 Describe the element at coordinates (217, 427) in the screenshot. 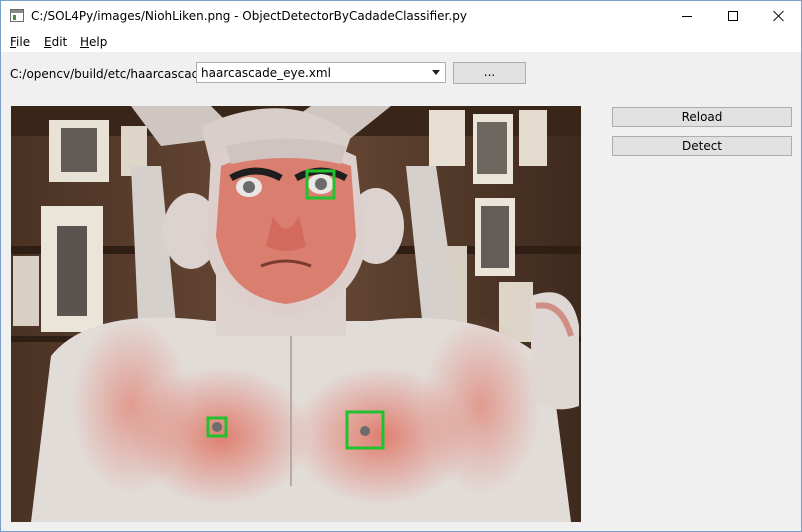

I see `left-nipple` at that location.